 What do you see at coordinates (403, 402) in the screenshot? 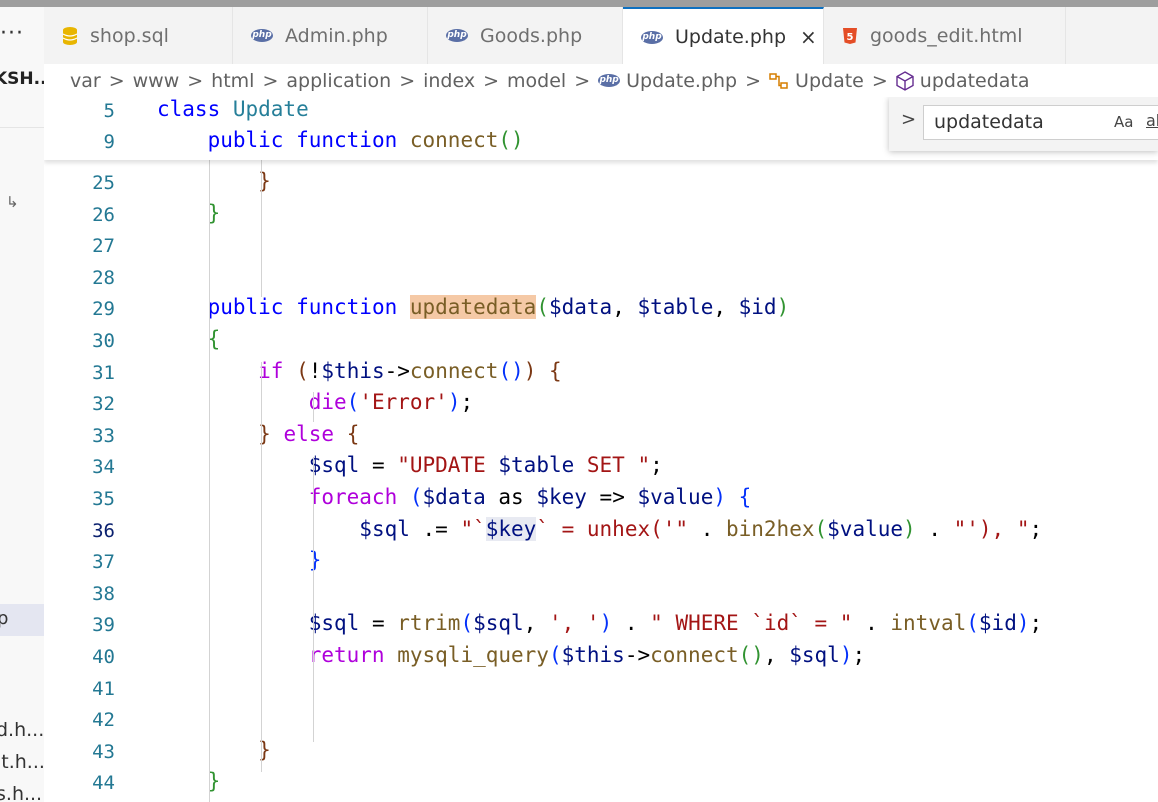
I see `code-token: 'Error'` at bounding box center [403, 402].